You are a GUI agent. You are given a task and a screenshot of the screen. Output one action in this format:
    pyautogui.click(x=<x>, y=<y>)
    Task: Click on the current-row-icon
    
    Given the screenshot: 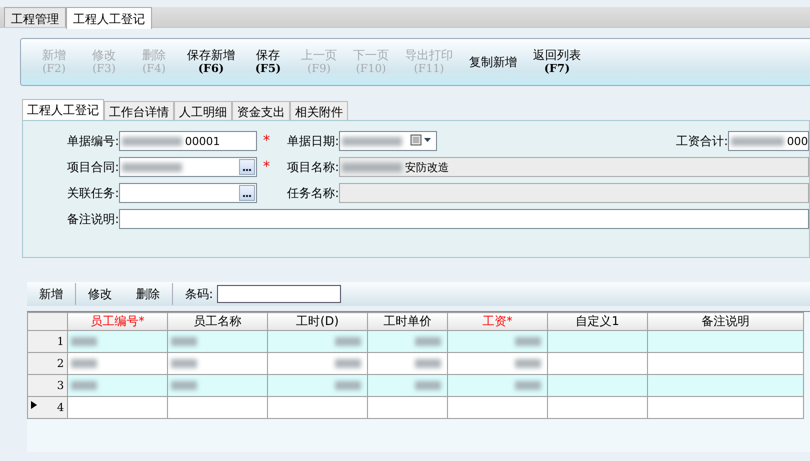 What is the action you would take?
    pyautogui.click(x=34, y=406)
    